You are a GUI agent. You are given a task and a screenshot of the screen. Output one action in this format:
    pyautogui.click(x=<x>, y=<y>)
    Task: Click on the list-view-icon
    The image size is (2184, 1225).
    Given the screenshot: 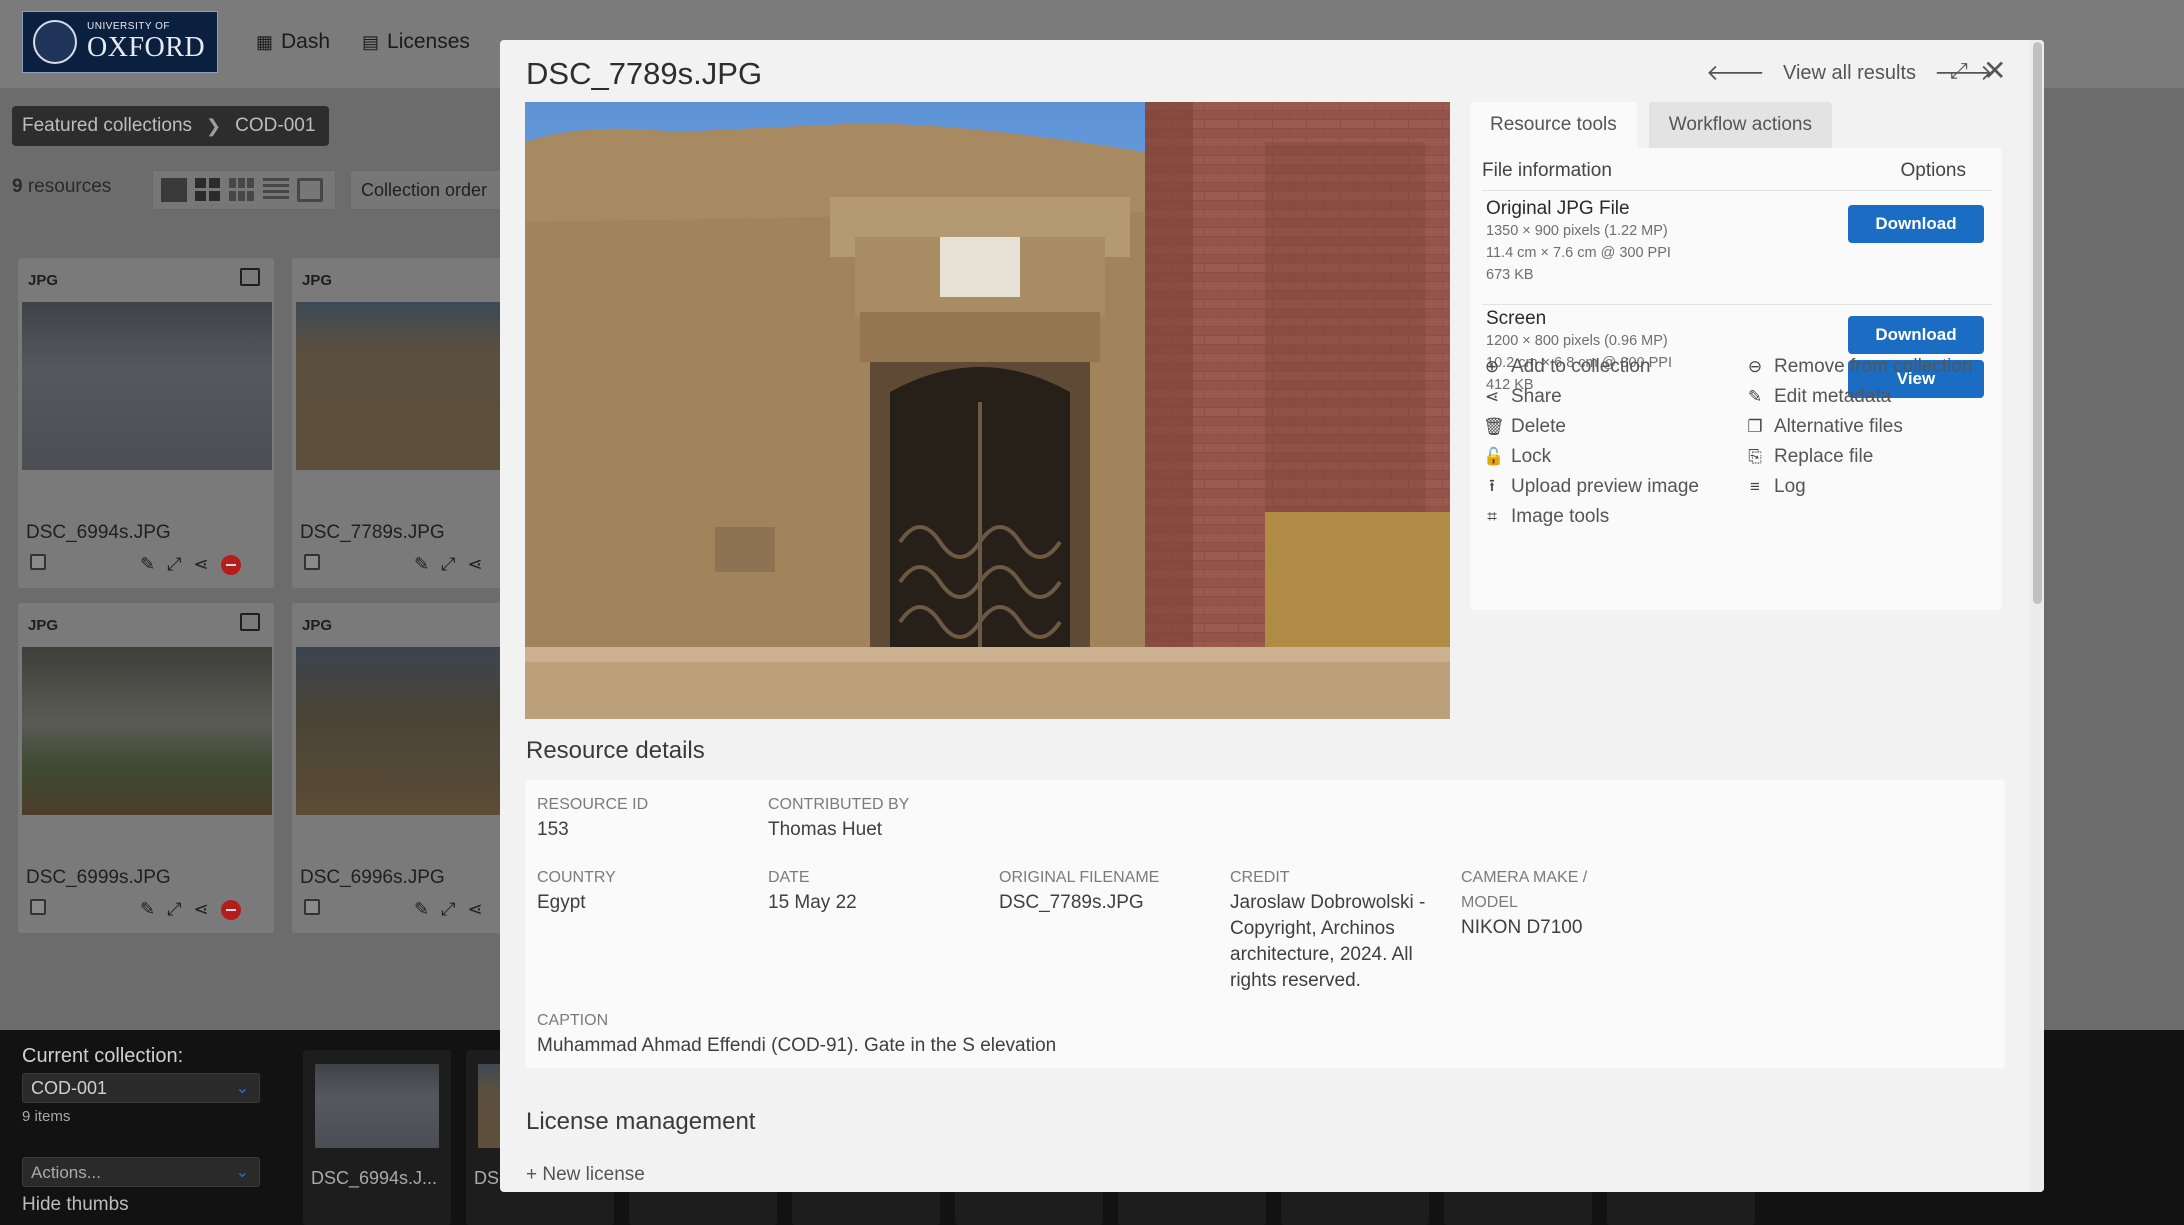 What is the action you would take?
    pyautogui.click(x=276, y=190)
    